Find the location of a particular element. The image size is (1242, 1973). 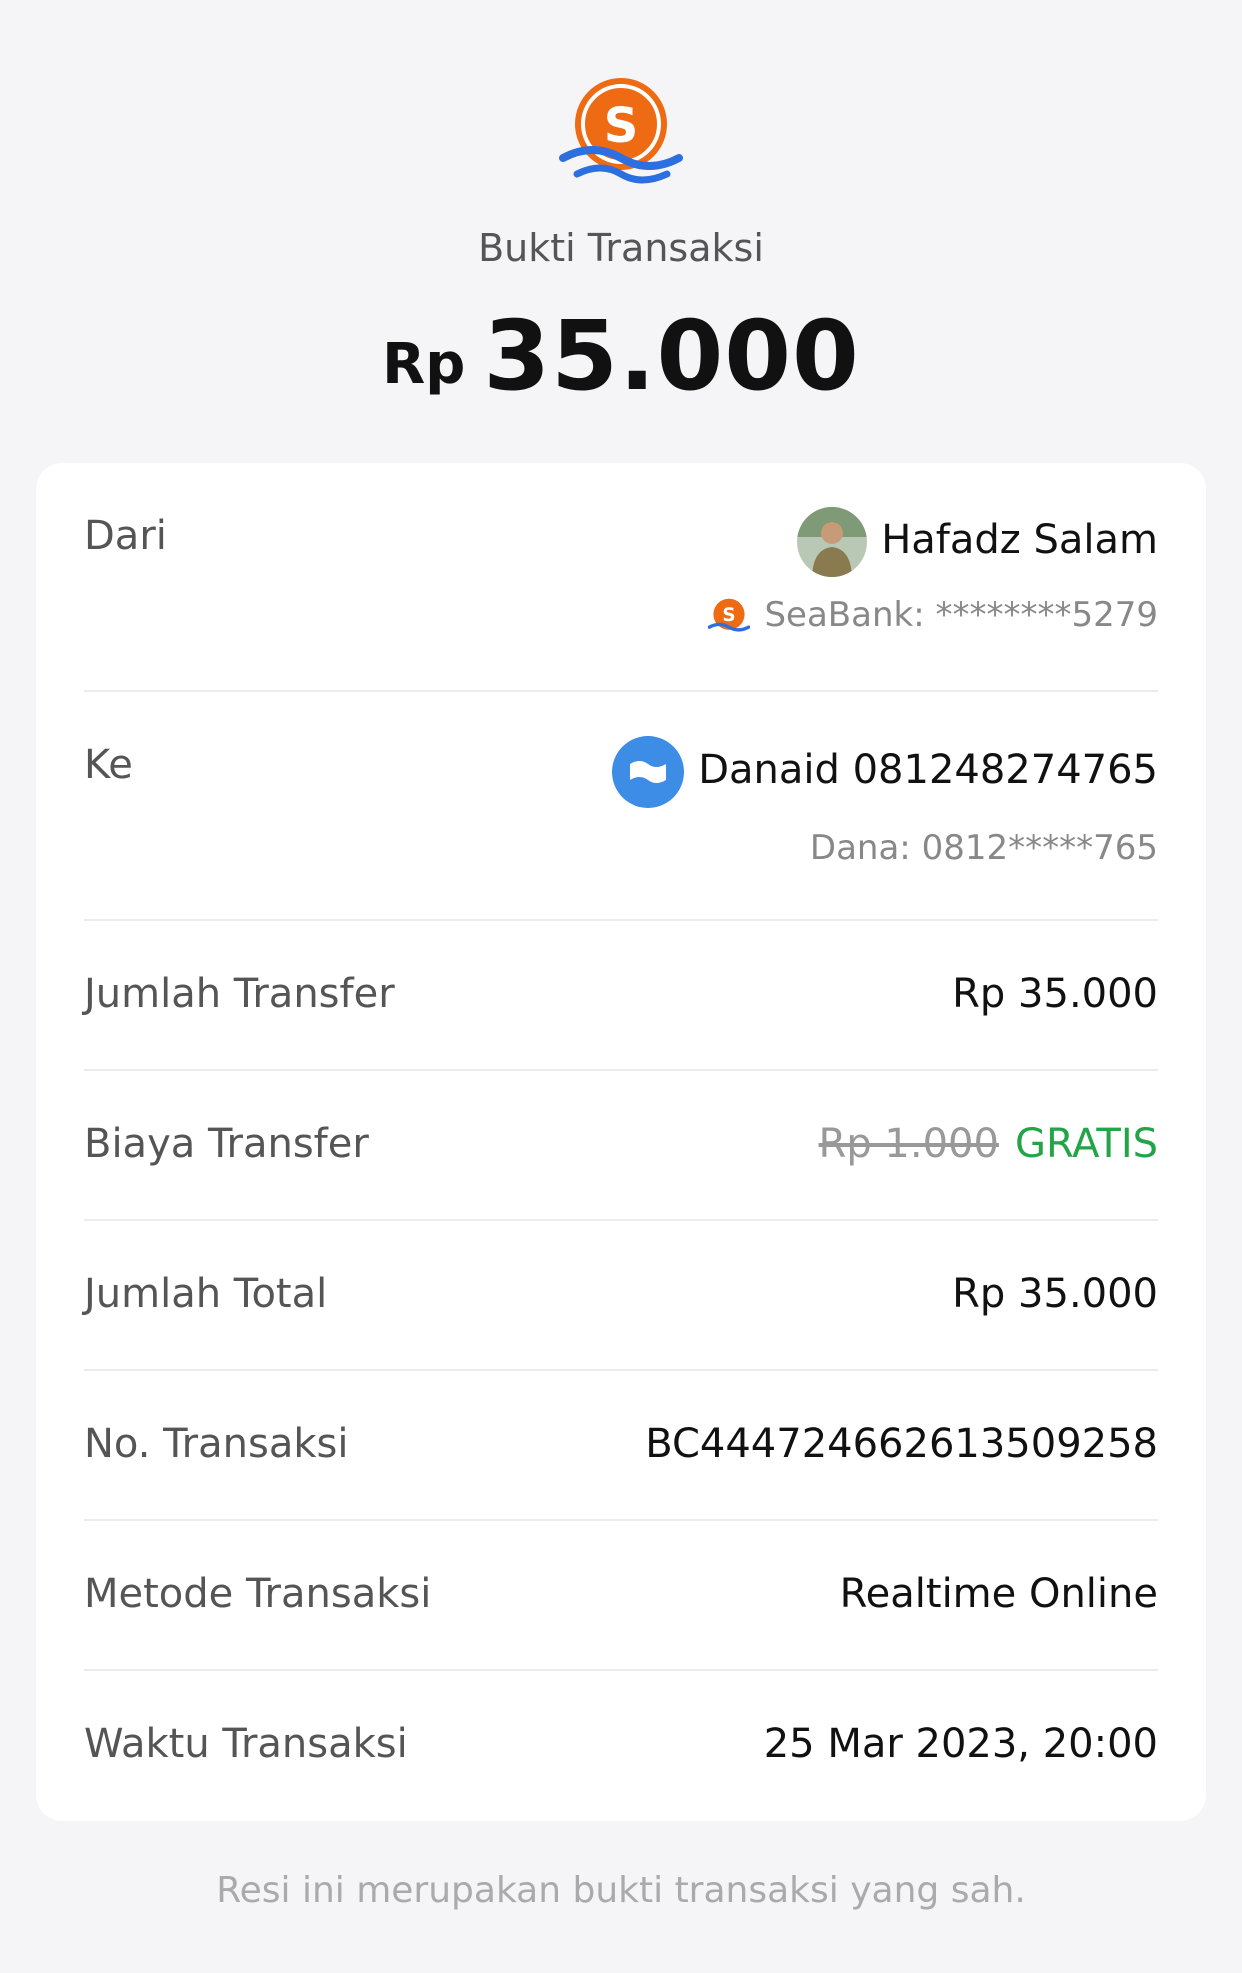

waktu-transaksi-label: Waktu Transaksi is located at coordinates (246, 1744).